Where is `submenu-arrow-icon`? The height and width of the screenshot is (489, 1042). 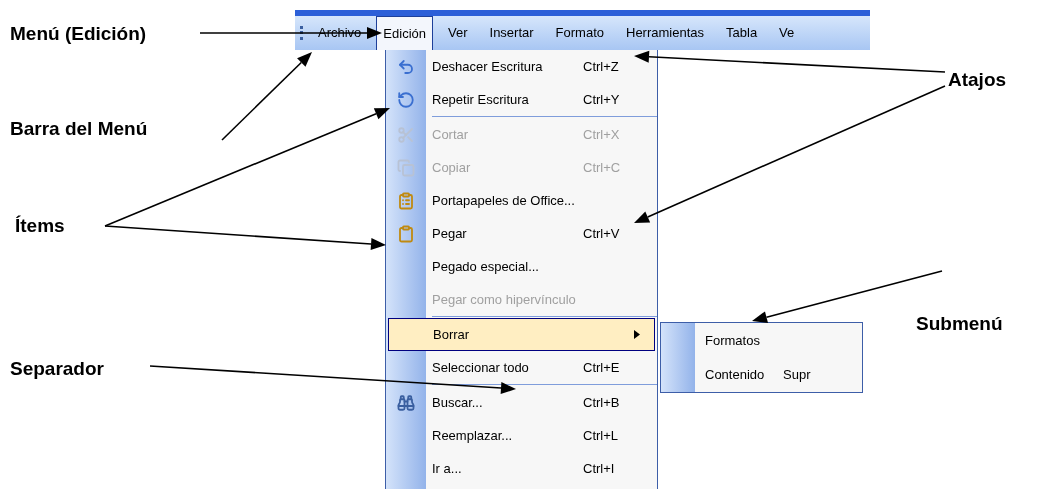
submenu-arrow-icon is located at coordinates (637, 334).